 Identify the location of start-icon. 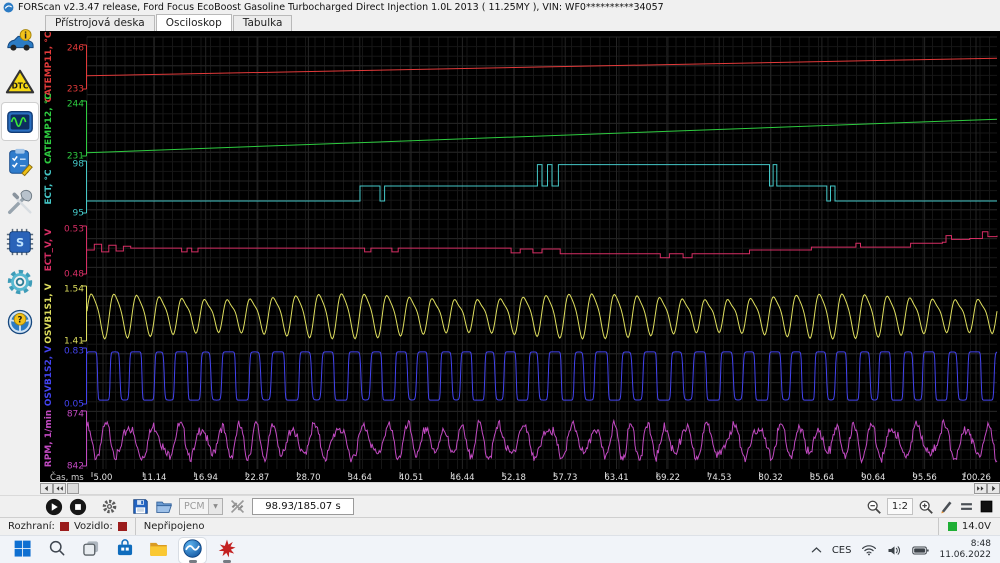
(22, 550).